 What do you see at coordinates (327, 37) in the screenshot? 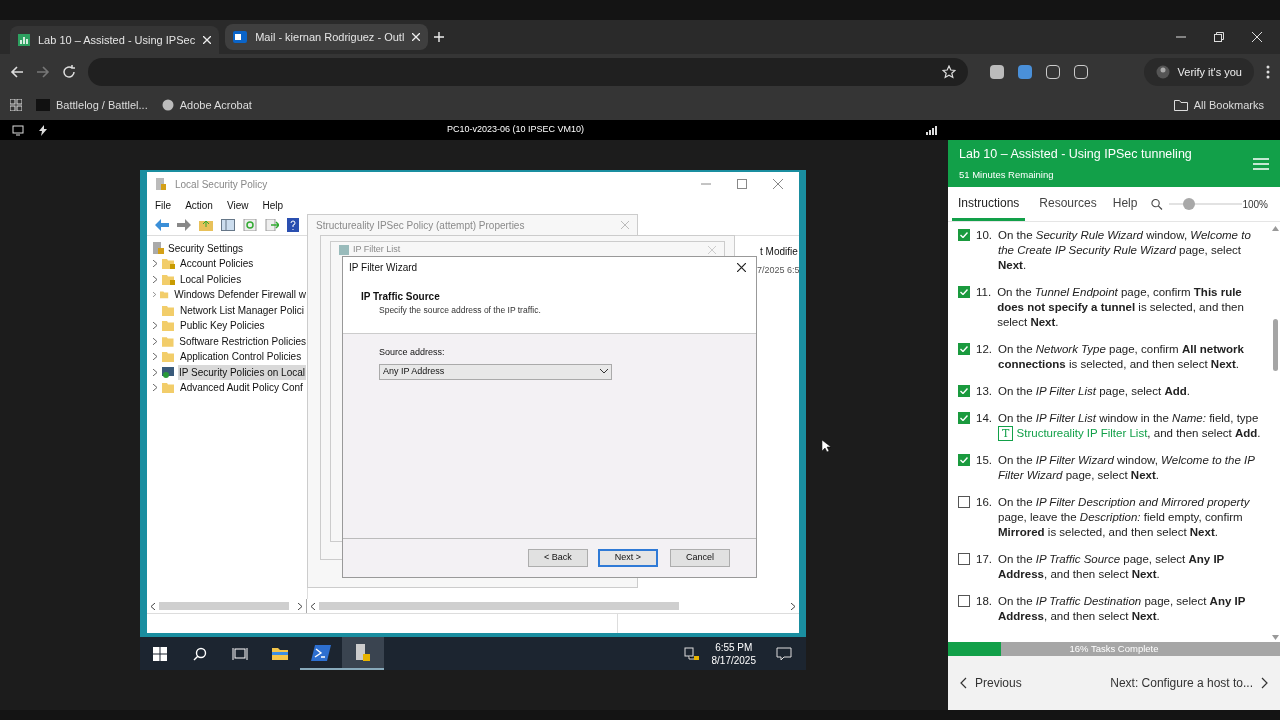
I see `browser-tab: Mail - kiernan Rodriguez - Outl` at bounding box center [327, 37].